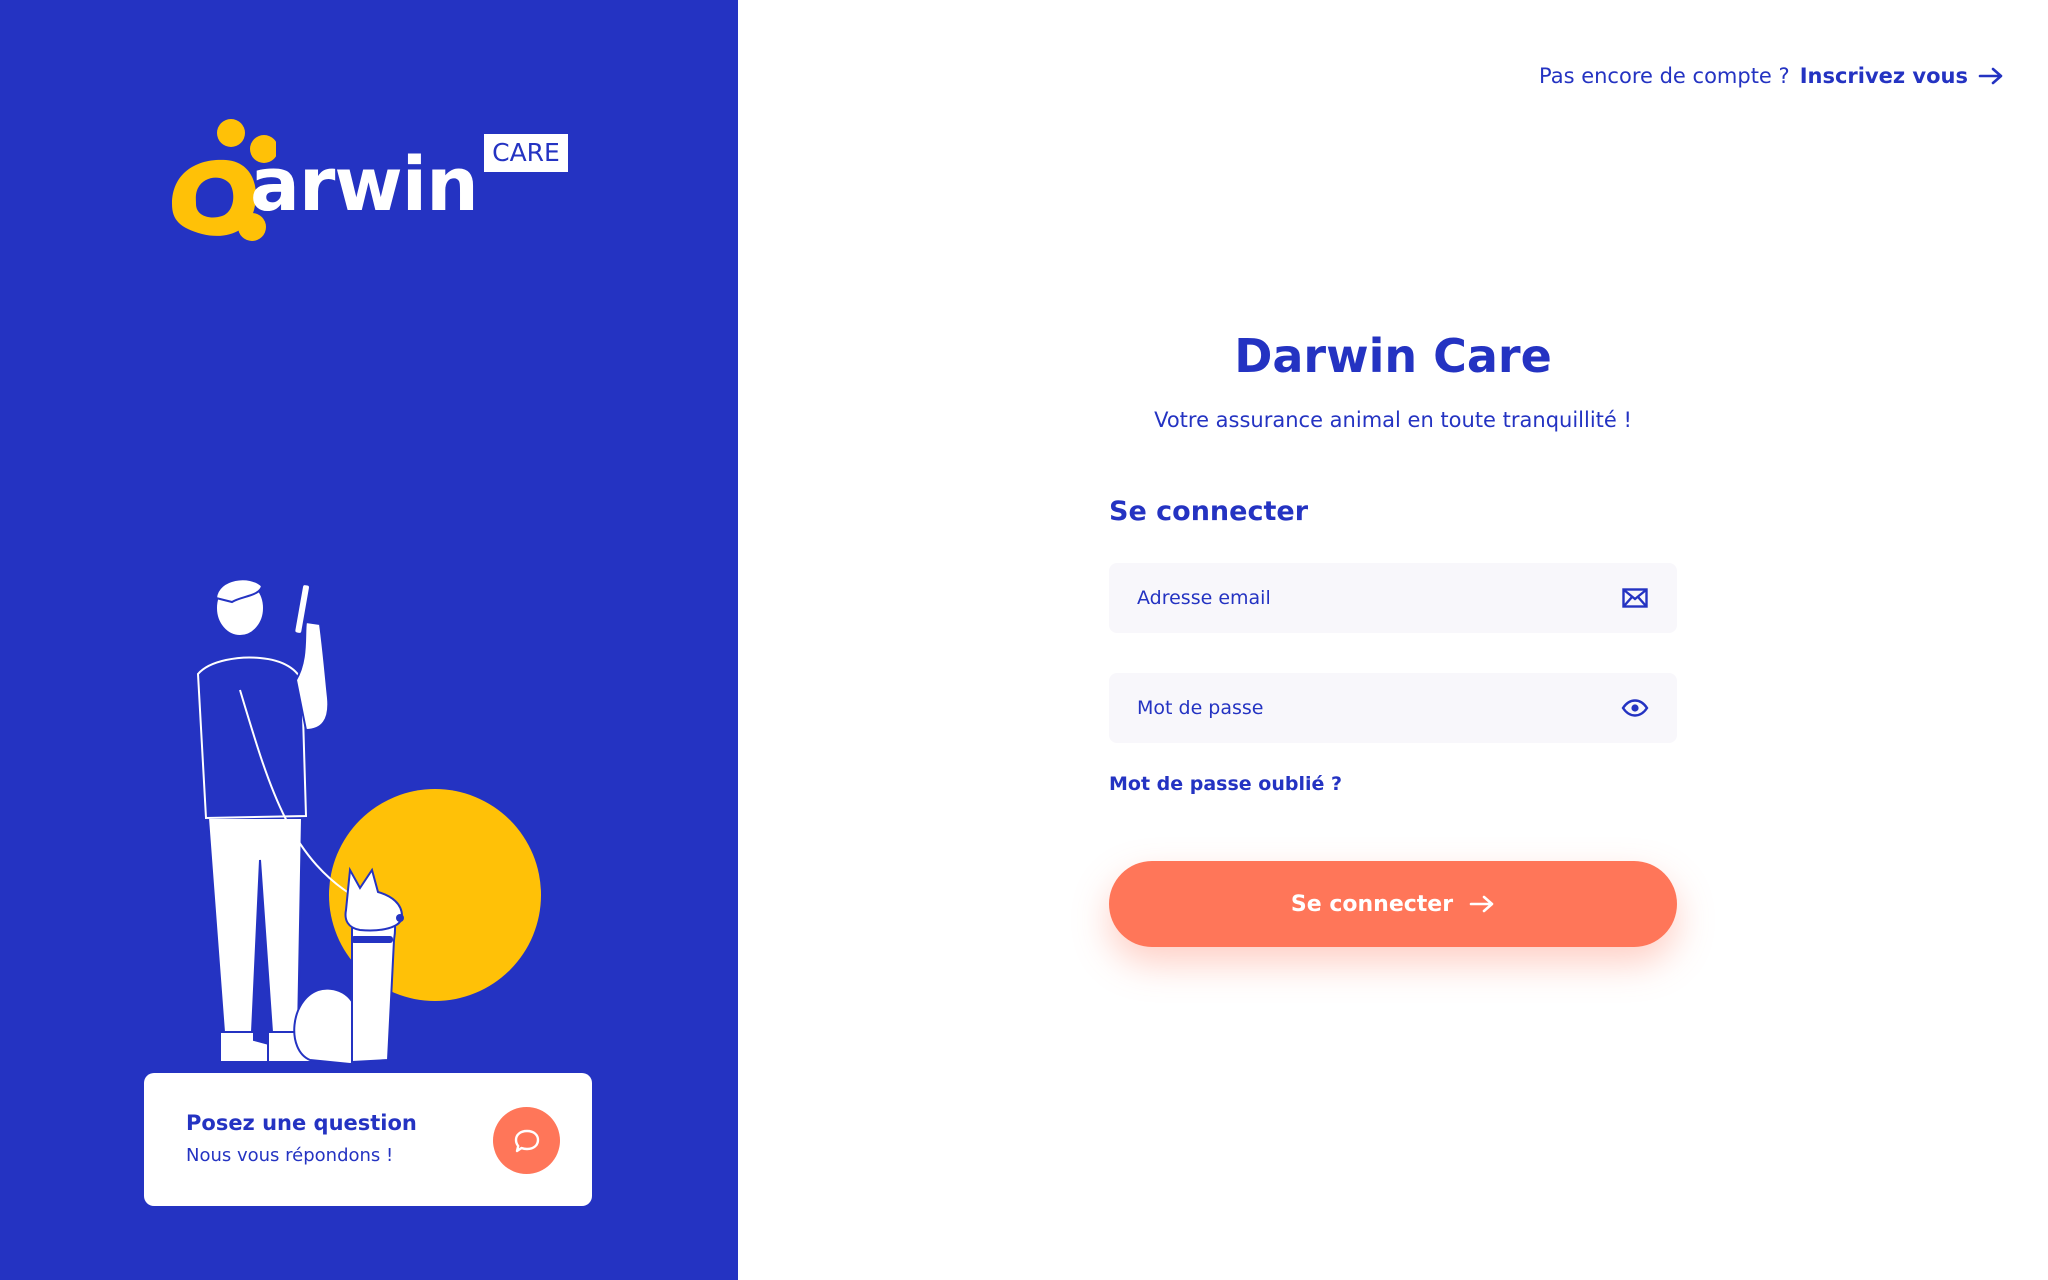 The image size is (2048, 1280). What do you see at coordinates (1209, 511) in the screenshot?
I see `section-title: Se connecter` at bounding box center [1209, 511].